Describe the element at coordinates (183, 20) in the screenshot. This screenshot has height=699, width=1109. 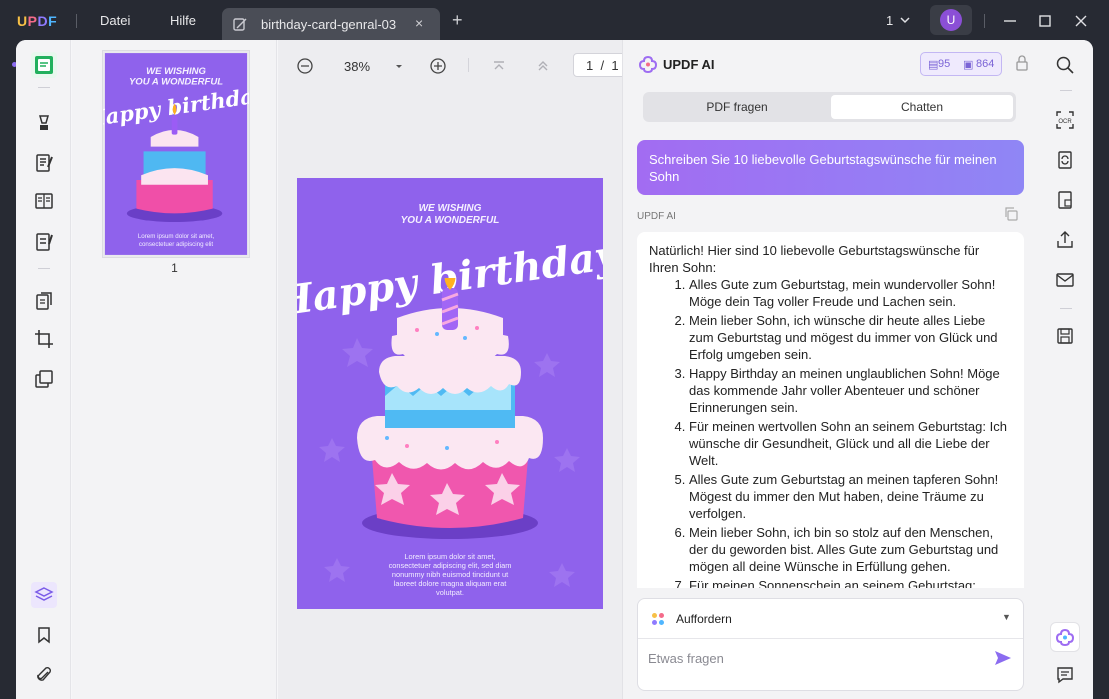
I see `menu-hilfe: Hilfe` at that location.